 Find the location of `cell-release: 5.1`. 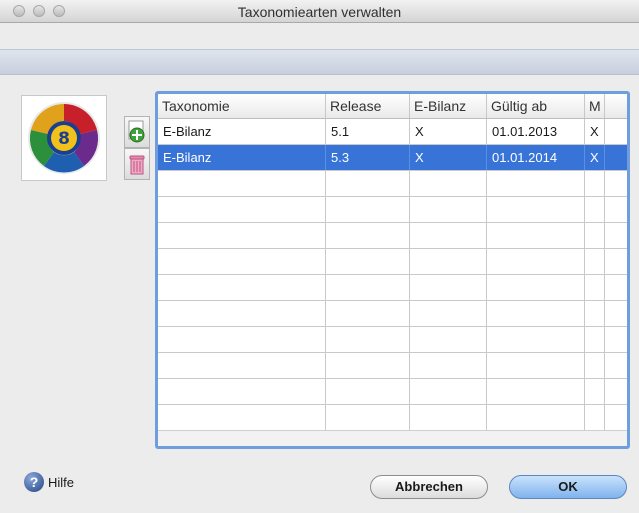

cell-release: 5.1 is located at coordinates (368, 131).